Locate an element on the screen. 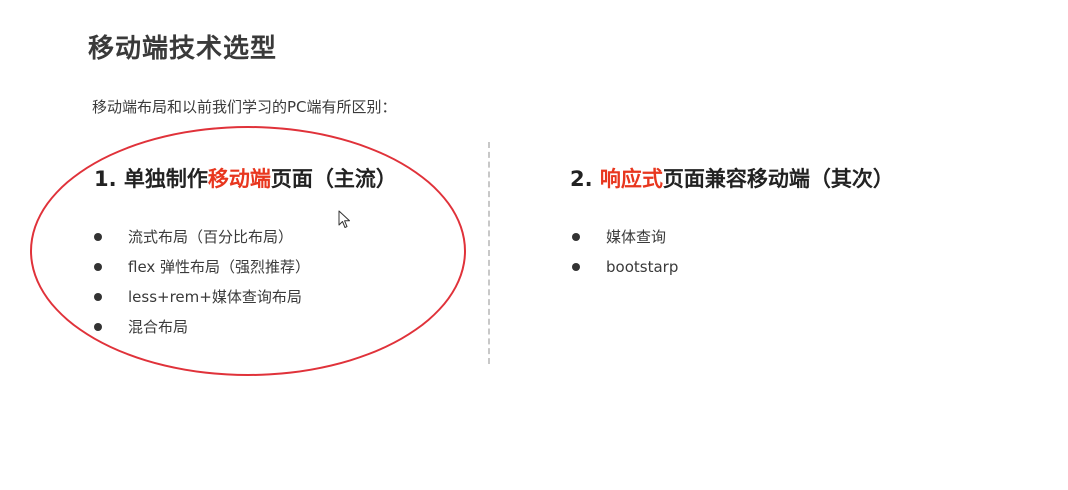 The image size is (1068, 490). list-item: 媒体查询 is located at coordinates (625, 242).